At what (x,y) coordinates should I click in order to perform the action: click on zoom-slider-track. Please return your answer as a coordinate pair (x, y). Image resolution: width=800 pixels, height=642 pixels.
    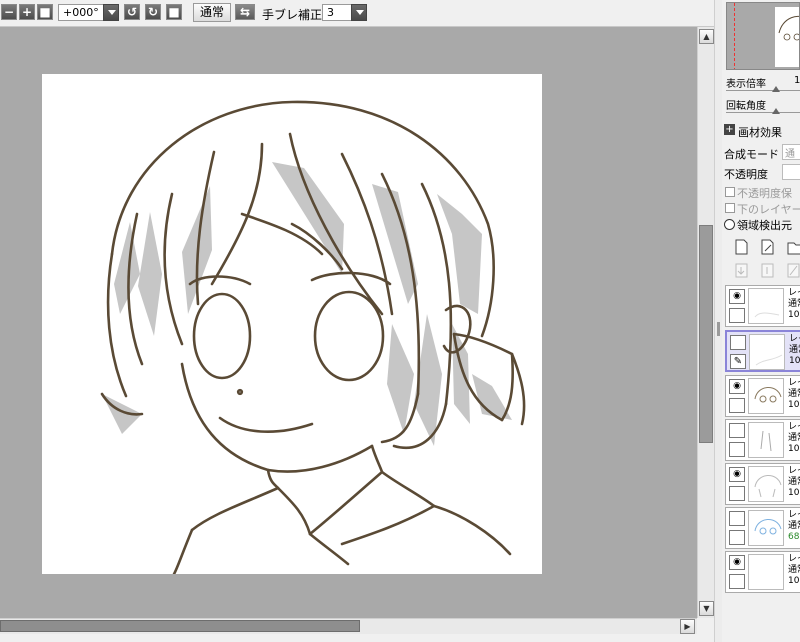
    Looking at the image, I should click on (763, 90).